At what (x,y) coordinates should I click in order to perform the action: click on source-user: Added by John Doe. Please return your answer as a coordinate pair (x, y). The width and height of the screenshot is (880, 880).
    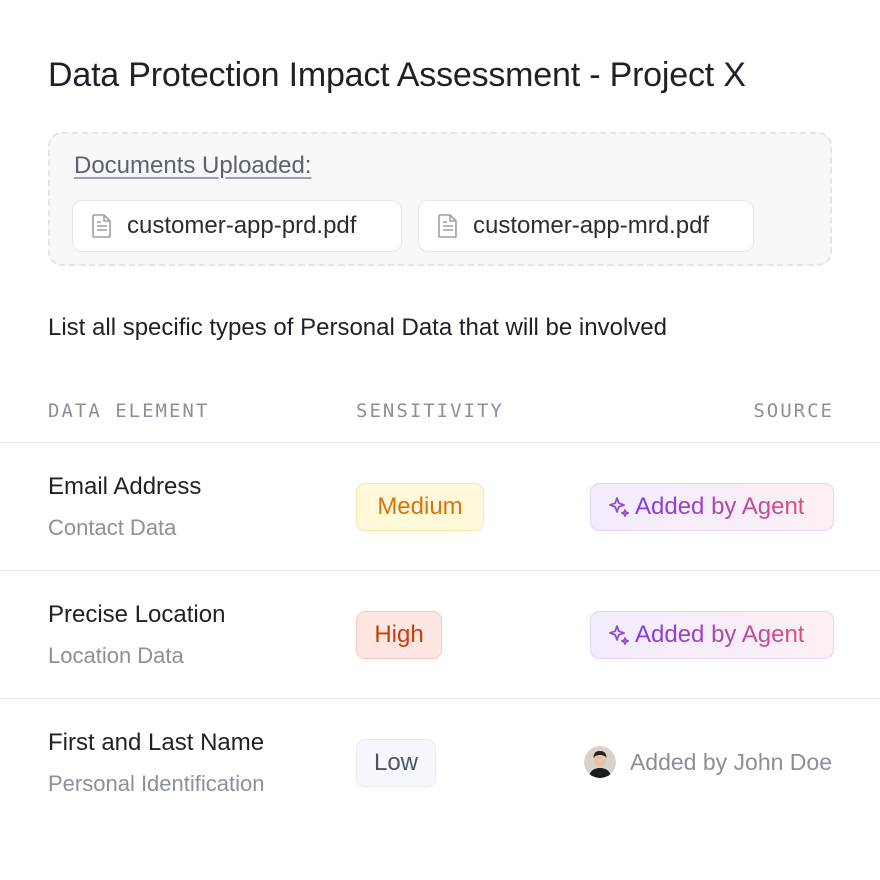
    Looking at the image, I should click on (707, 762).